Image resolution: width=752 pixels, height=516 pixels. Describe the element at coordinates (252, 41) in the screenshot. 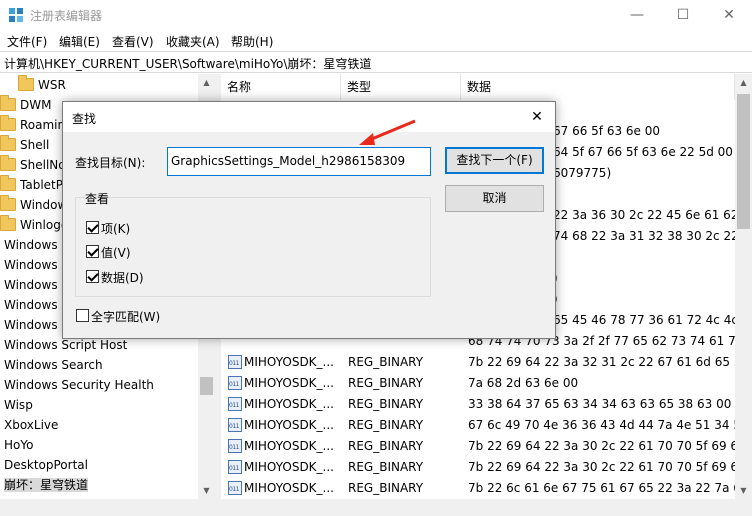

I see `menu-help: 帮助(H)` at that location.